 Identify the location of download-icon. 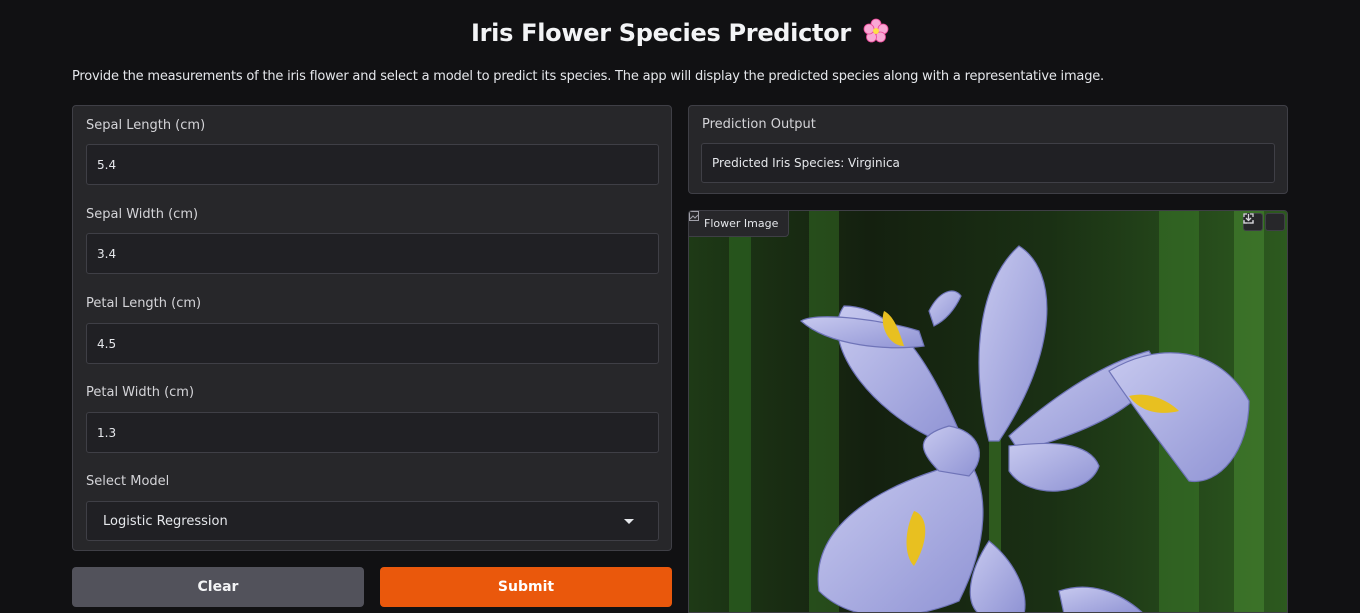
(1264, 222).